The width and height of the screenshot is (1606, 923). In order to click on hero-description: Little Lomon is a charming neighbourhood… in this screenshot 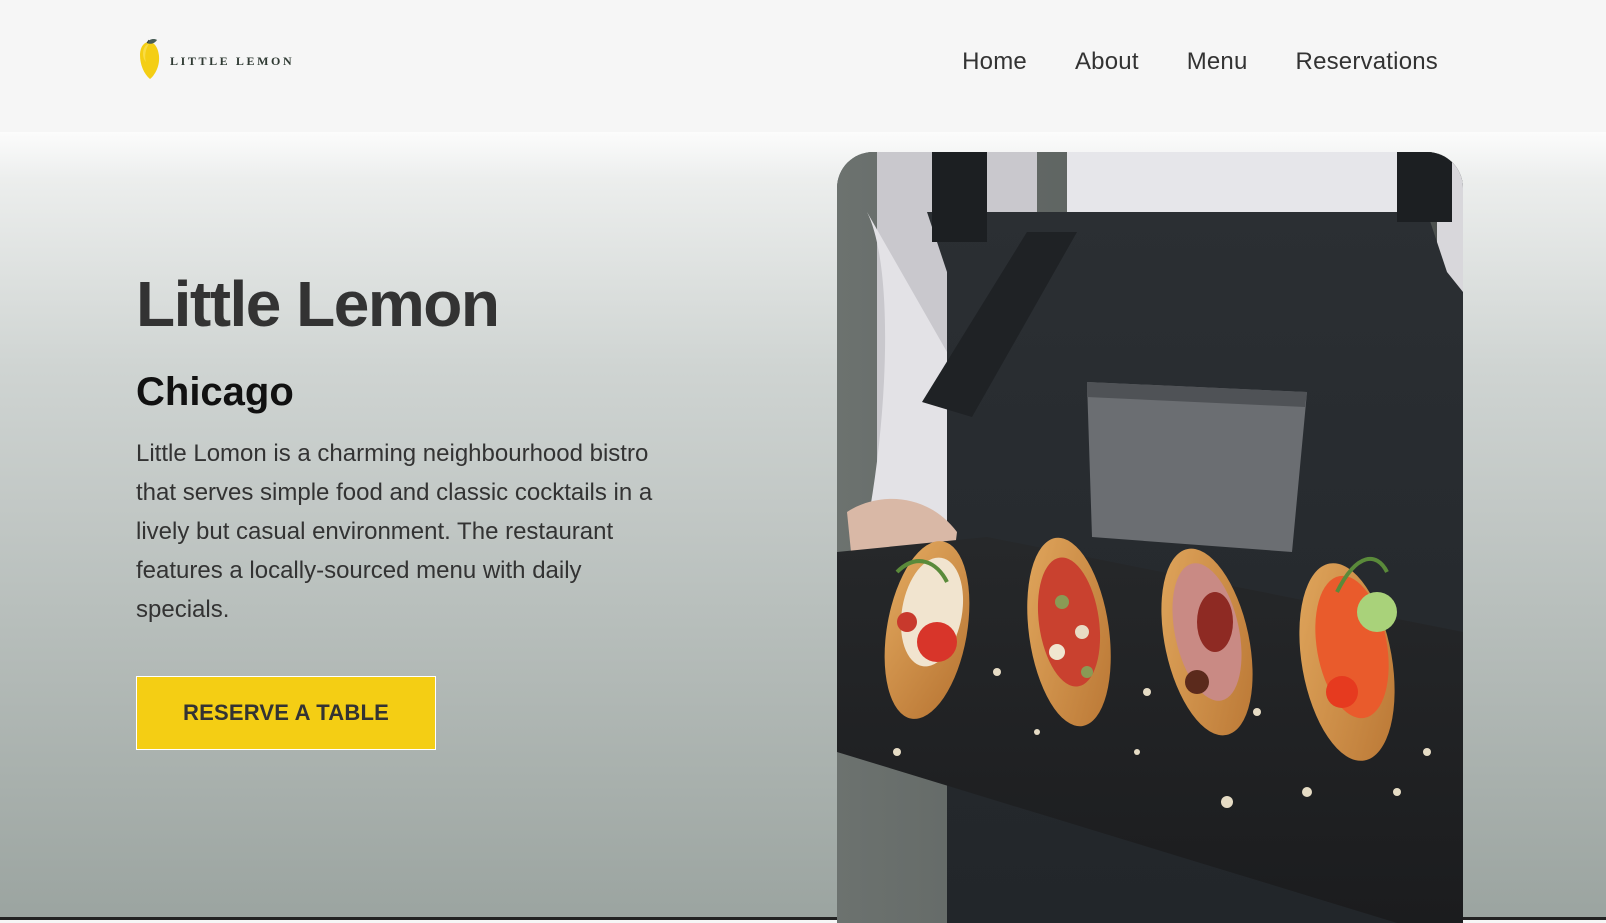, I will do `click(394, 531)`.